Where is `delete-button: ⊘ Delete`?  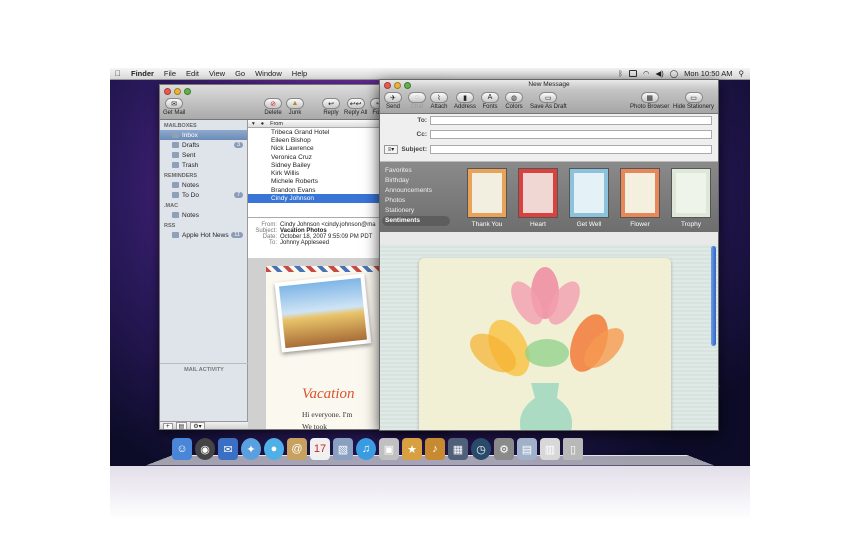 delete-button: ⊘ Delete is located at coordinates (273, 107).